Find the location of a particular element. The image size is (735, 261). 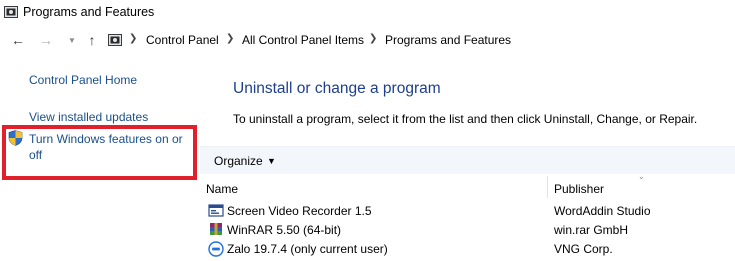

uac-shield-icon is located at coordinates (15, 138).